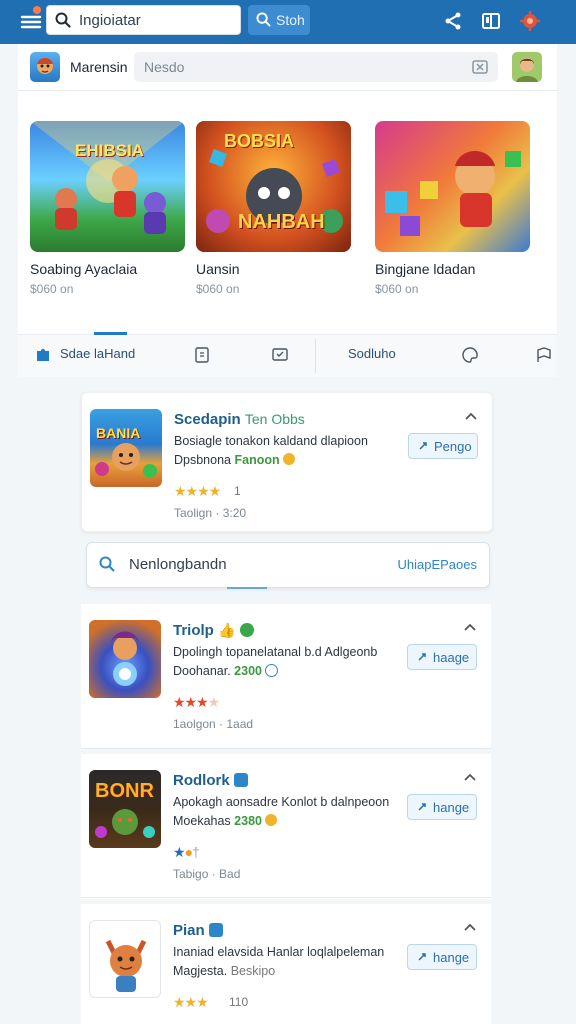 This screenshot has width=576, height=1024. What do you see at coordinates (451, 957) in the screenshot?
I see `install-button-label: hange` at bounding box center [451, 957].